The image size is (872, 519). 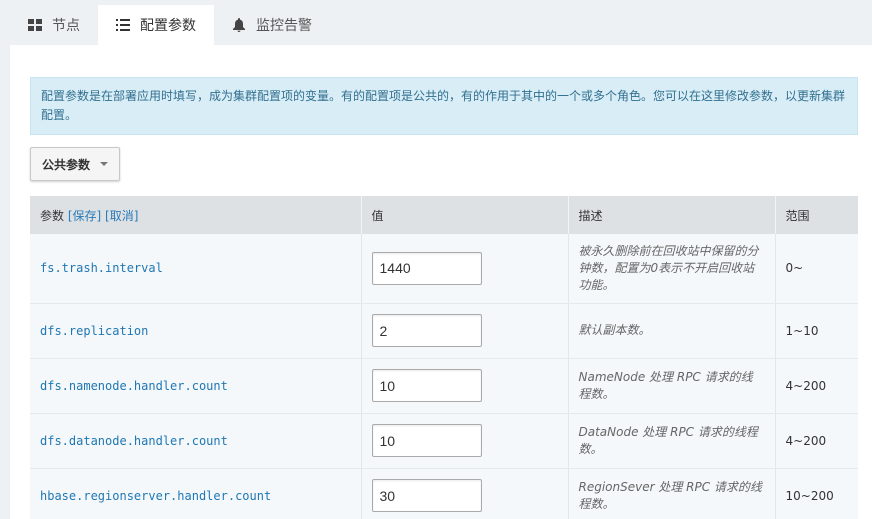 What do you see at coordinates (816, 215) in the screenshot?
I see `col-header-range: 范围` at bounding box center [816, 215].